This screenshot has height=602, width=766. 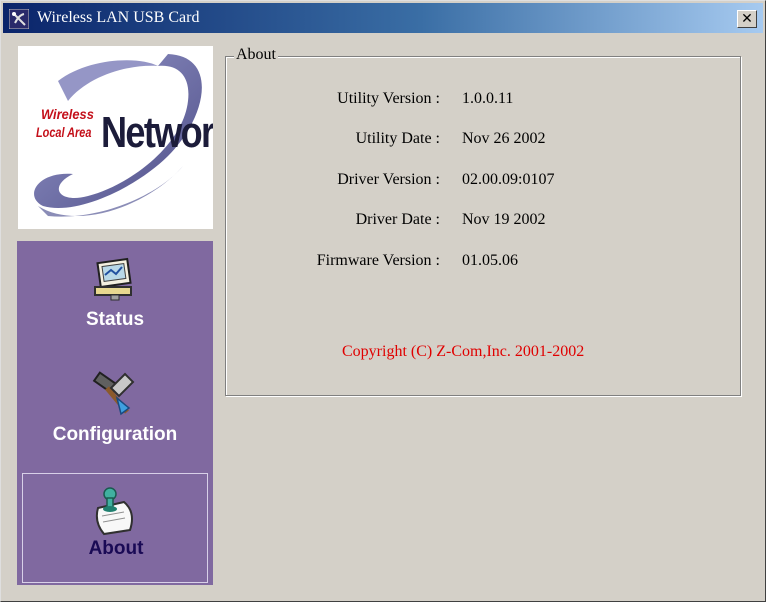 I want to click on utility-version-label: Utility Version :, so click(x=388, y=98).